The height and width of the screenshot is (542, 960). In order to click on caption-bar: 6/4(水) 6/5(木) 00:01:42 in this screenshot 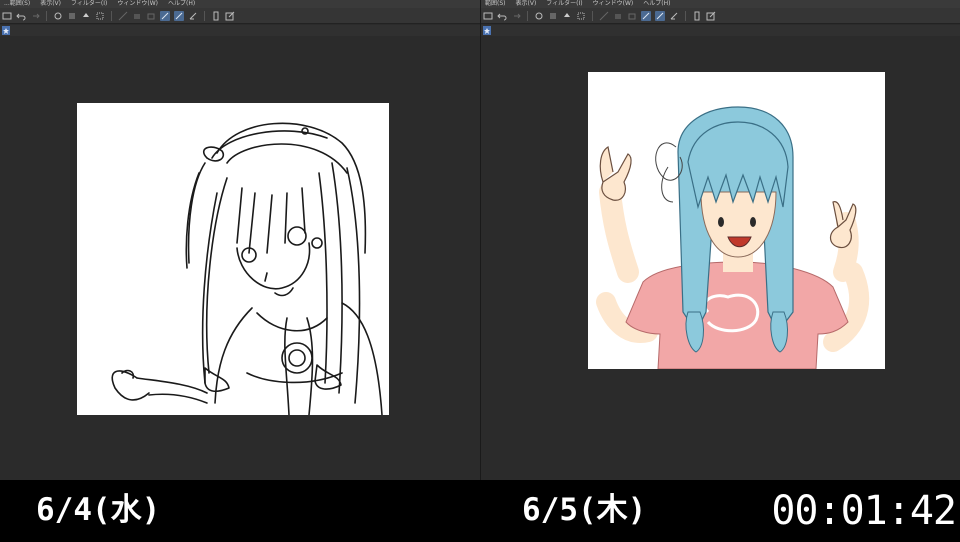, I will do `click(480, 510)`.